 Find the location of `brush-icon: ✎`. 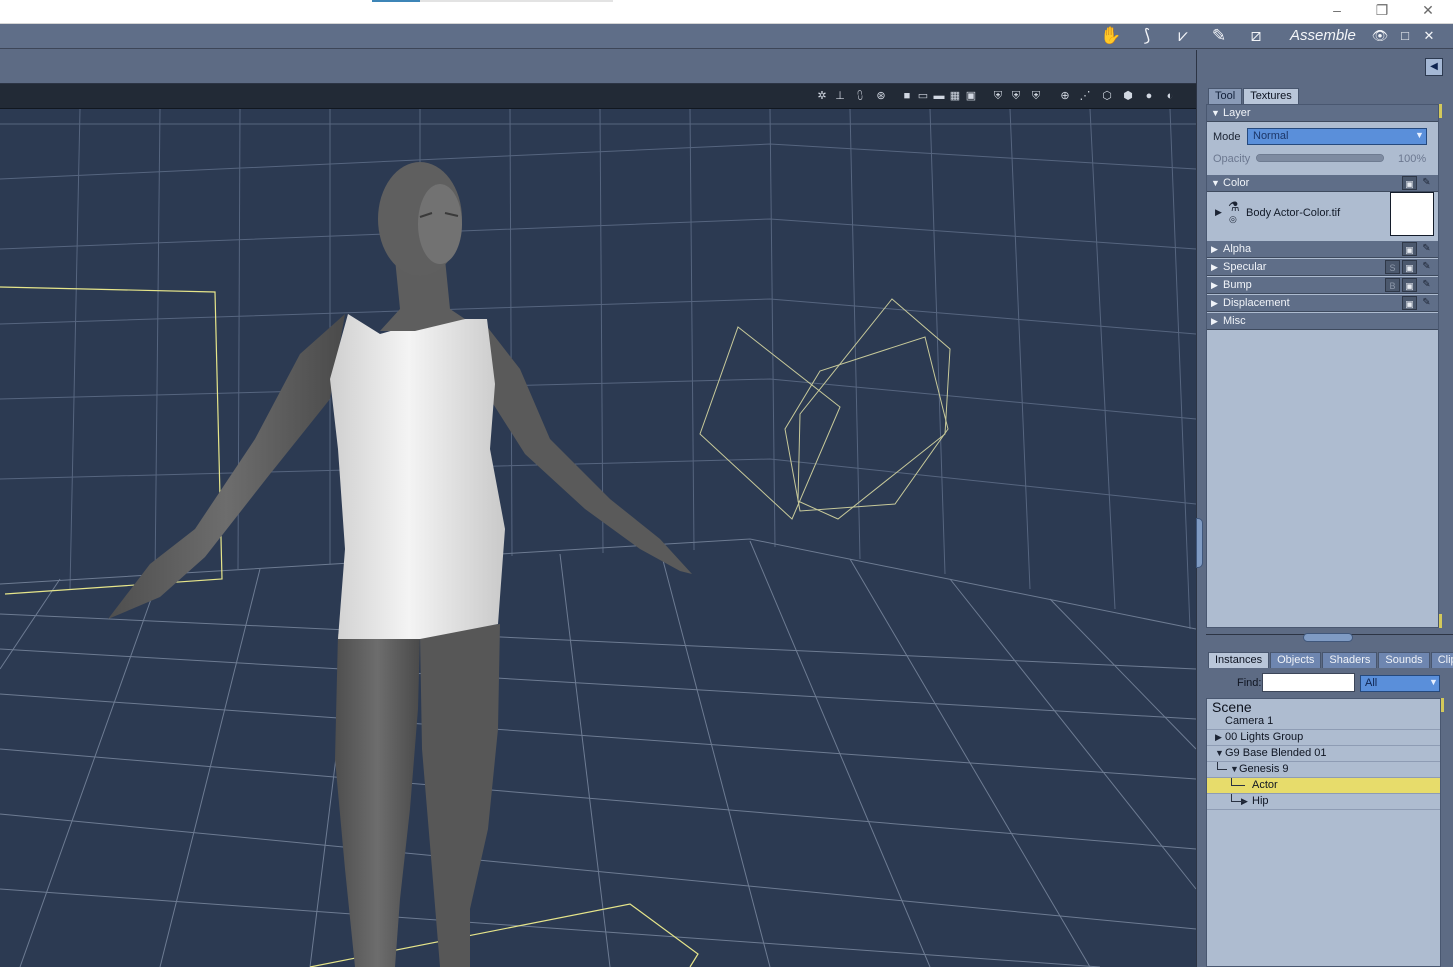

brush-icon: ✎ is located at coordinates (1219, 36).